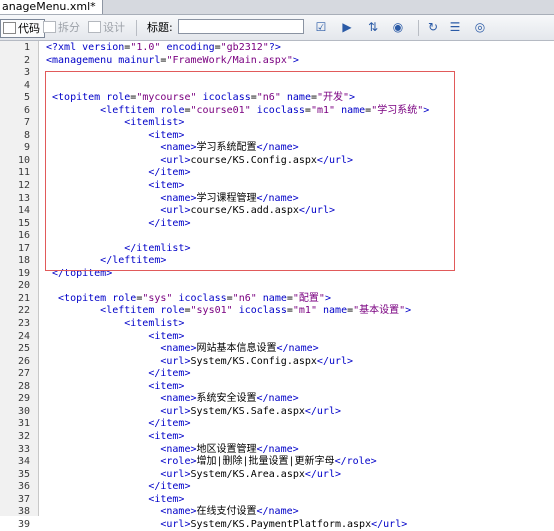  I want to click on code-token: 学习课程管理, so click(226, 198).